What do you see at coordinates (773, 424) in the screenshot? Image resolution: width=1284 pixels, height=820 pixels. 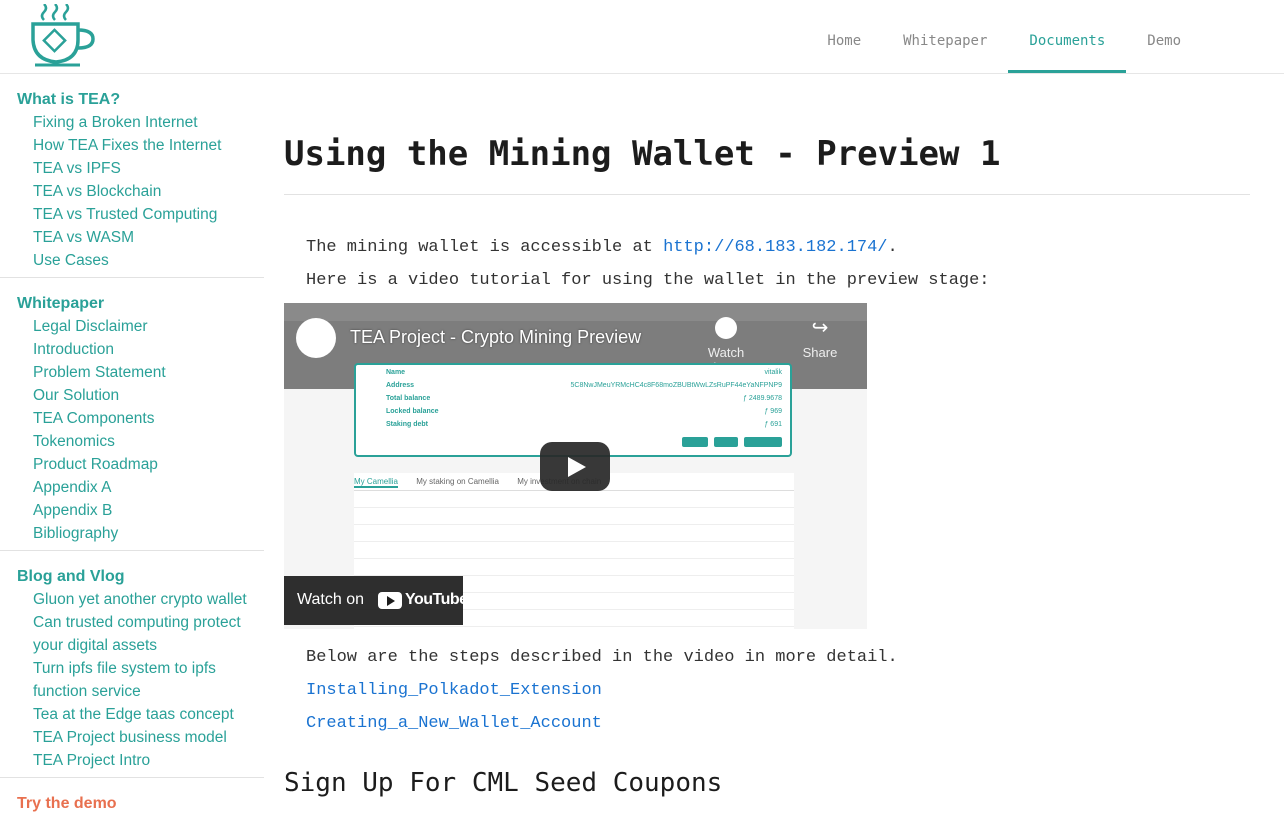 I see `card-row-value: ƒ 691` at bounding box center [773, 424].